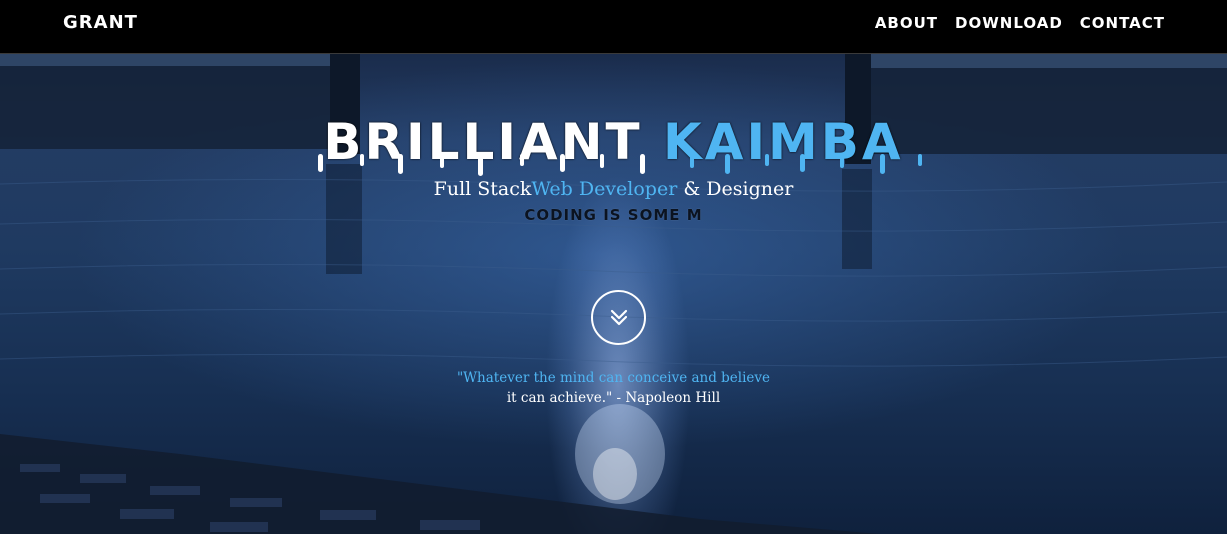  Describe the element at coordinates (613, 215) in the screenshot. I see `typing-text: CODING IS SOME M` at that location.